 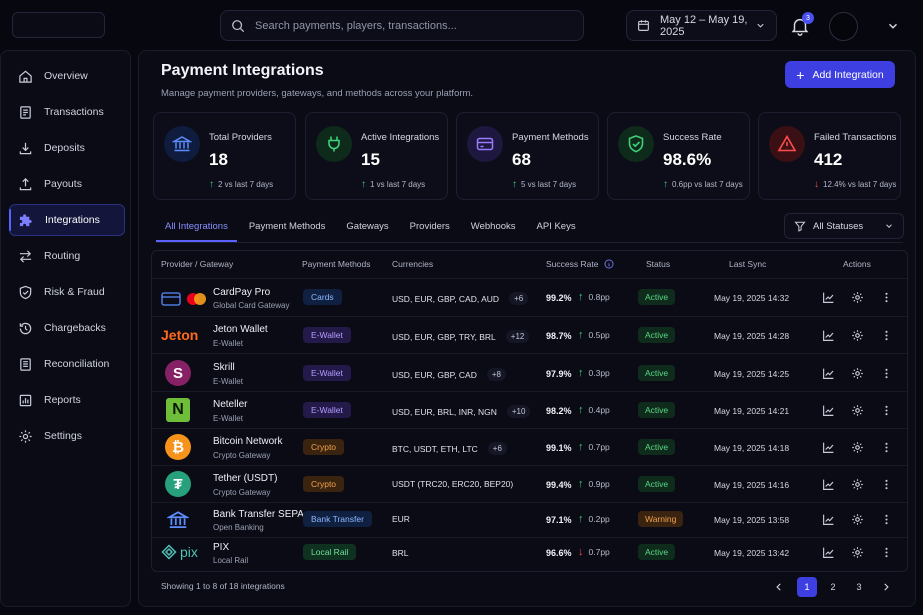 What do you see at coordinates (430, 228) in the screenshot?
I see `tab-providers: Providers` at bounding box center [430, 228].